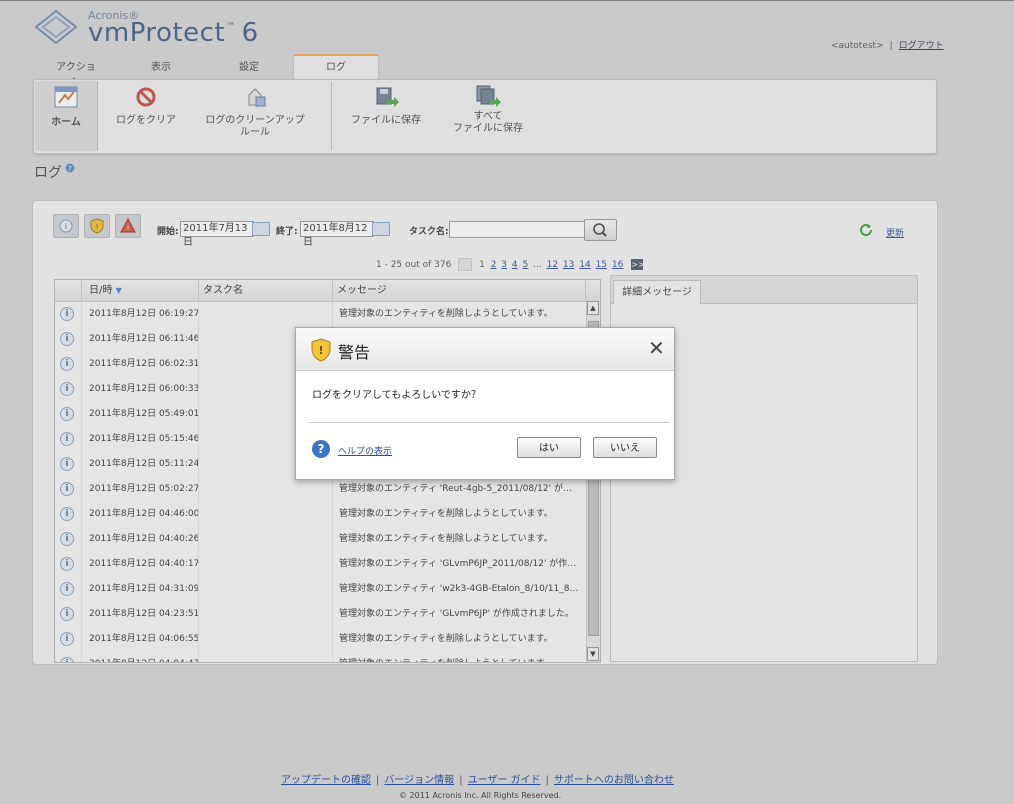 This screenshot has width=1014, height=804. I want to click on dialog-message: ログをクリアしてもよろしいですか？, so click(396, 395).